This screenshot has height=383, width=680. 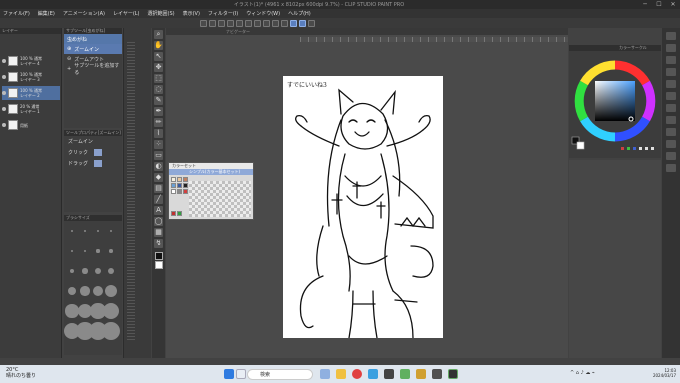 What do you see at coordinates (275, 23) in the screenshot?
I see `crop-icon` at bounding box center [275, 23].